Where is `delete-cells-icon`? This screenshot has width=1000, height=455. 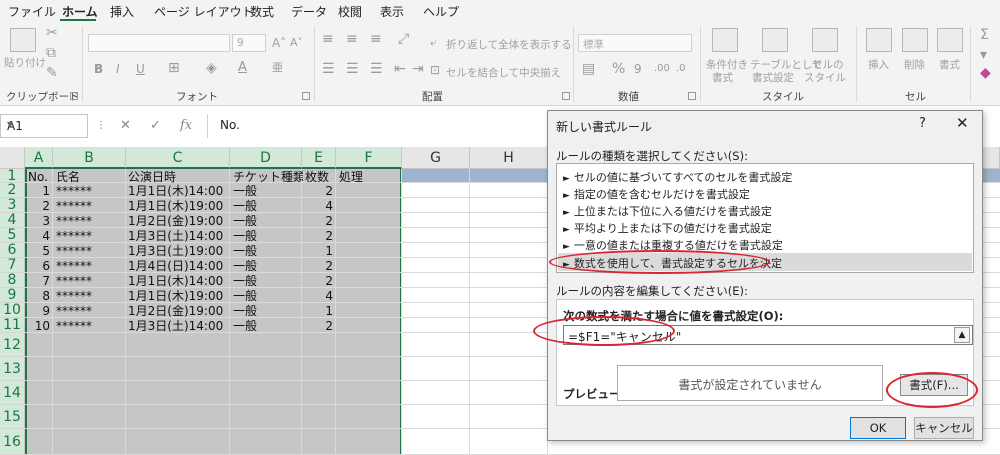 delete-cells-icon is located at coordinates (915, 40).